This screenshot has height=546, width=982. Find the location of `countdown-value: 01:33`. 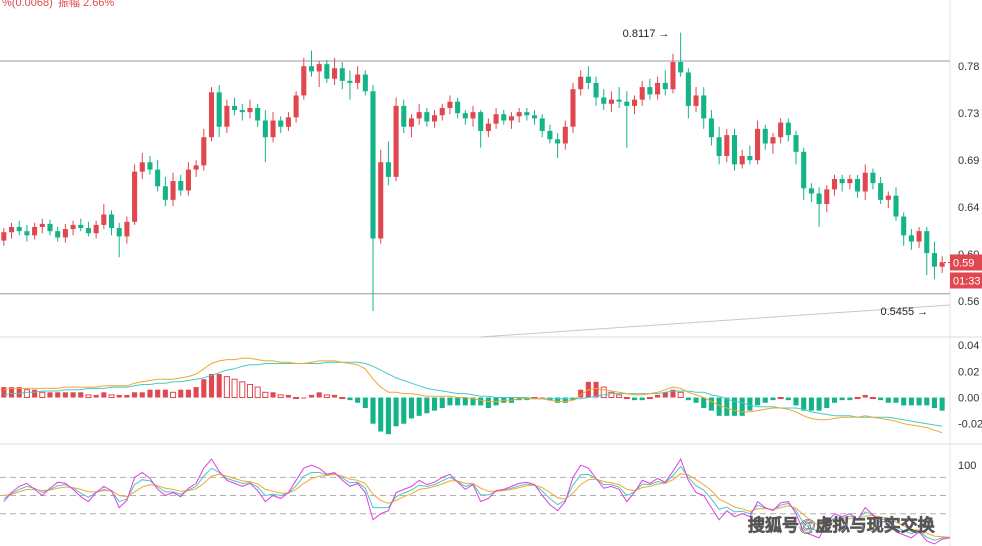

countdown-value: 01:33 is located at coordinates (967, 281).